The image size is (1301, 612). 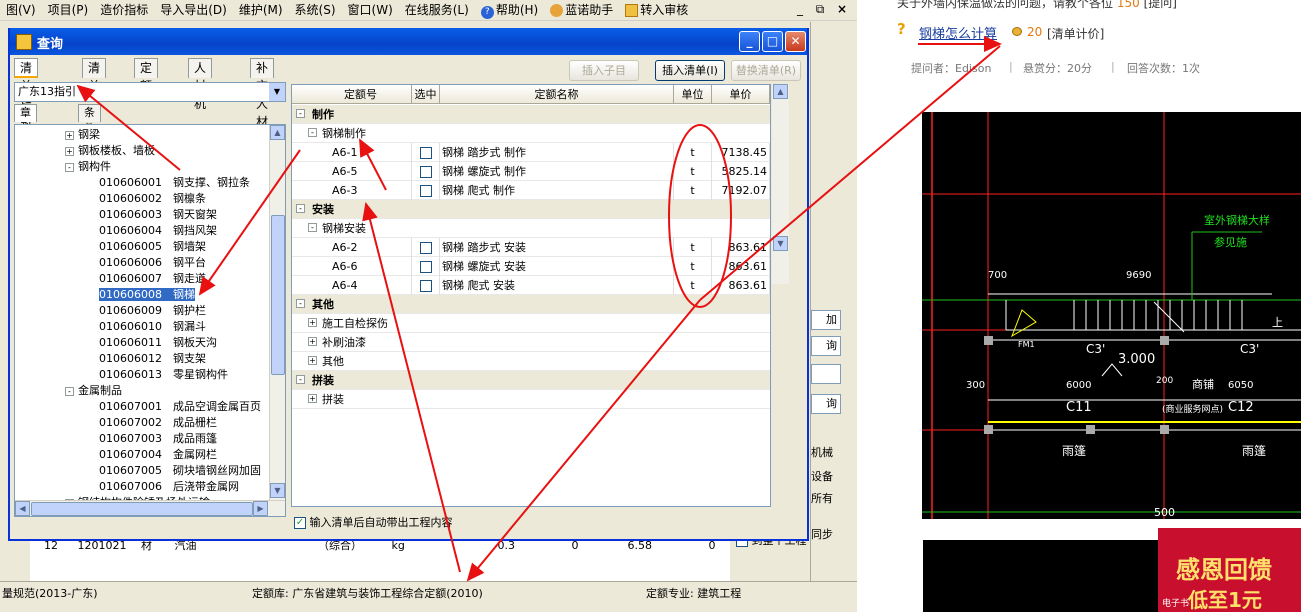 I want to click on tab-labor-material: 人材机, so click(x=200, y=84).